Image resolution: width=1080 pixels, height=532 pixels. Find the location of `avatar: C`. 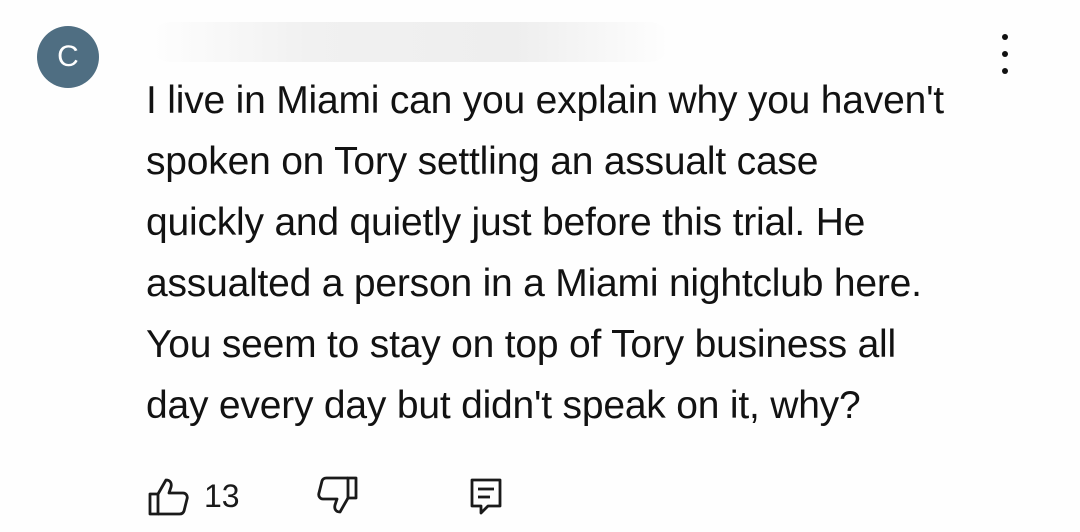

avatar: C is located at coordinates (68, 57).